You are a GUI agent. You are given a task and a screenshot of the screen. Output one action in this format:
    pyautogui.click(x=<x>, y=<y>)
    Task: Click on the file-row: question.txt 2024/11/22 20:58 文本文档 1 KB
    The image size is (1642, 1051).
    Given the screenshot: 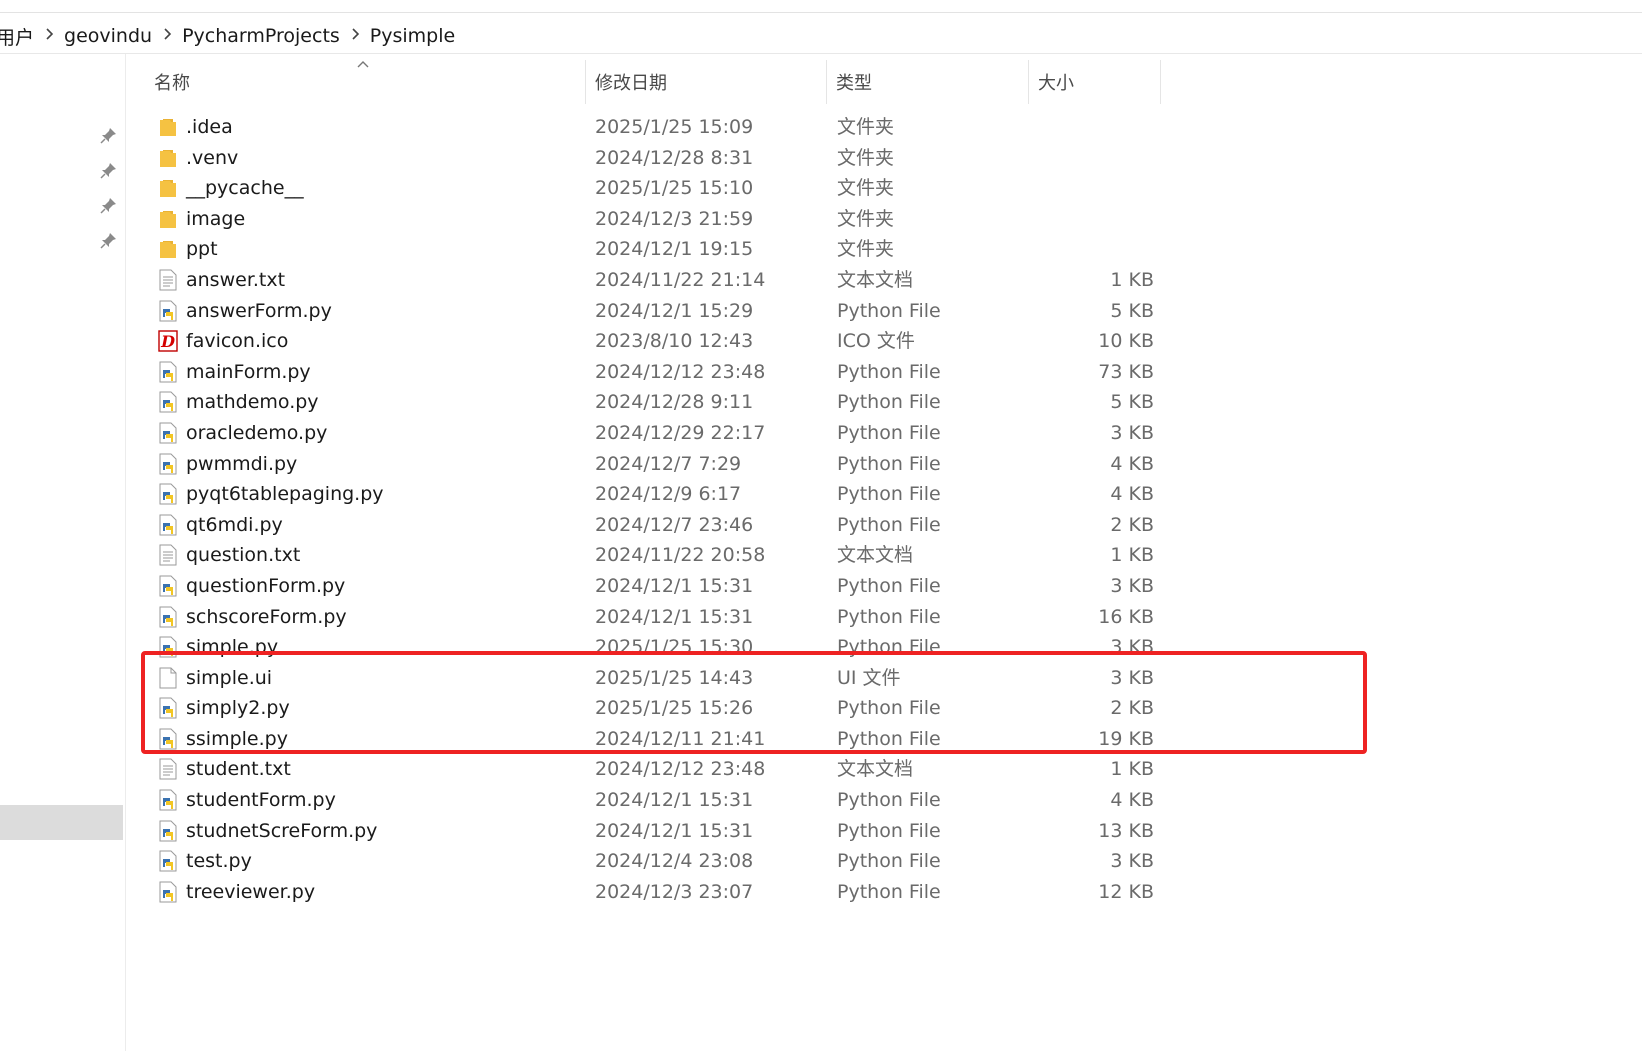 What is the action you would take?
    pyautogui.click(x=660, y=554)
    